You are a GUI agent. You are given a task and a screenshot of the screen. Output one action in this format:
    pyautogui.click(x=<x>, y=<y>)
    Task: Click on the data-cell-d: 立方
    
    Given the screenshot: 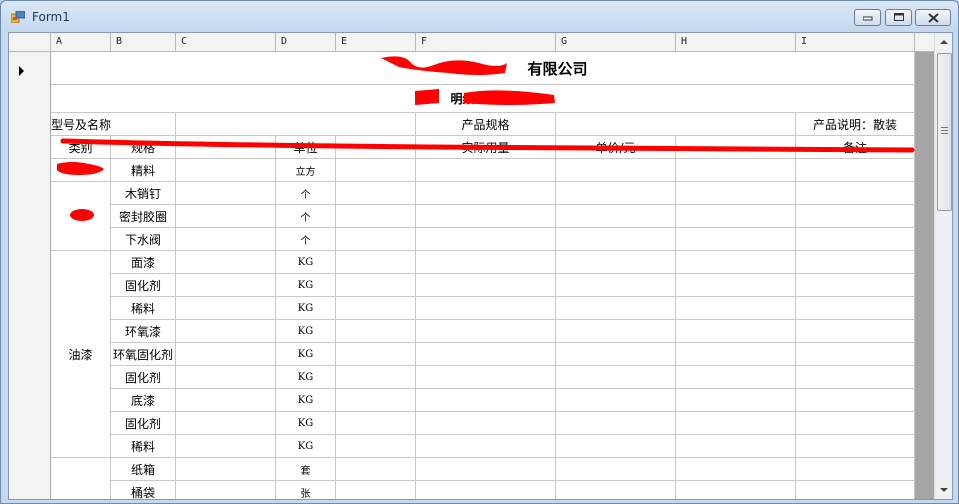 What is the action you would take?
    pyautogui.click(x=306, y=170)
    